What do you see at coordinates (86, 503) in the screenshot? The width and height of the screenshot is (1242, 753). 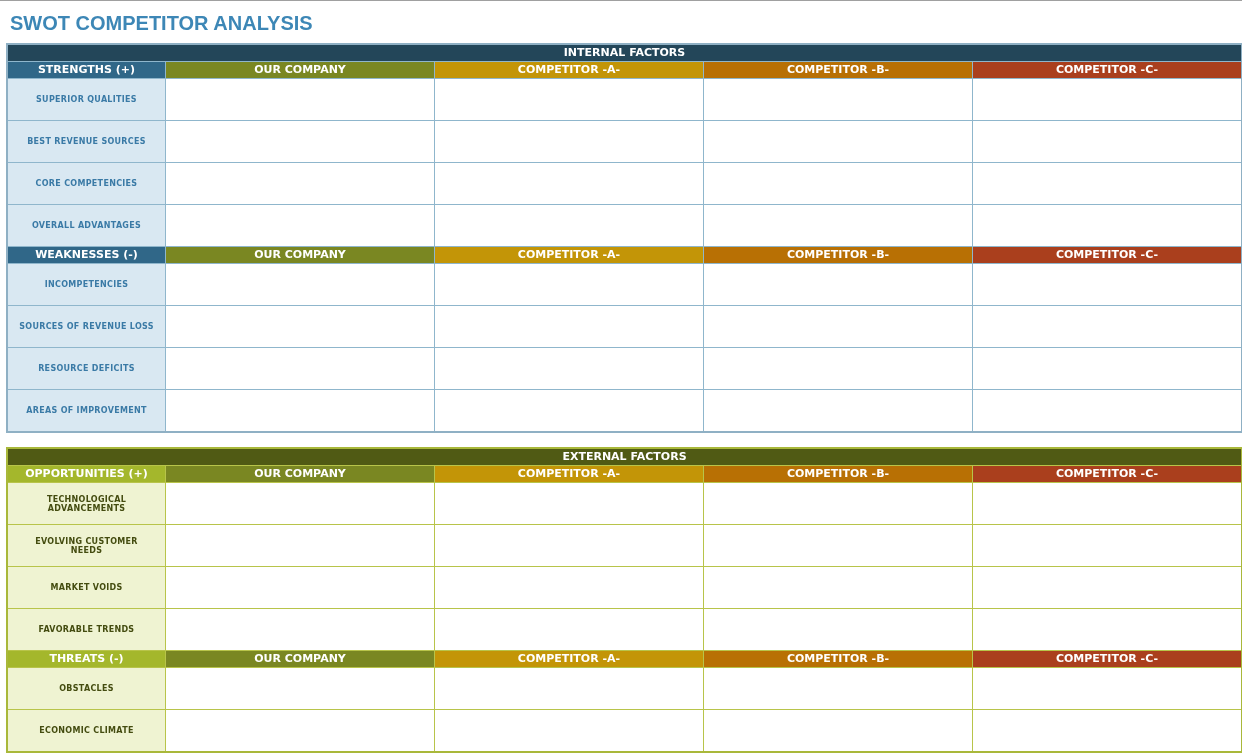 I see `row-label: TECHNOLOGICAL ADVANCEMENTS` at bounding box center [86, 503].